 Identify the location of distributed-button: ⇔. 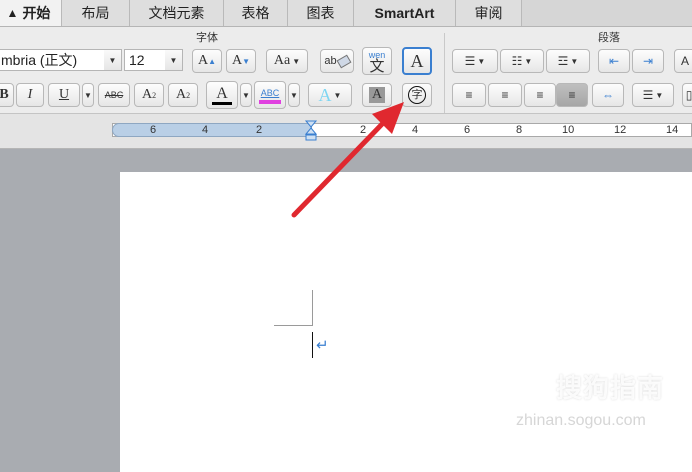
(608, 95).